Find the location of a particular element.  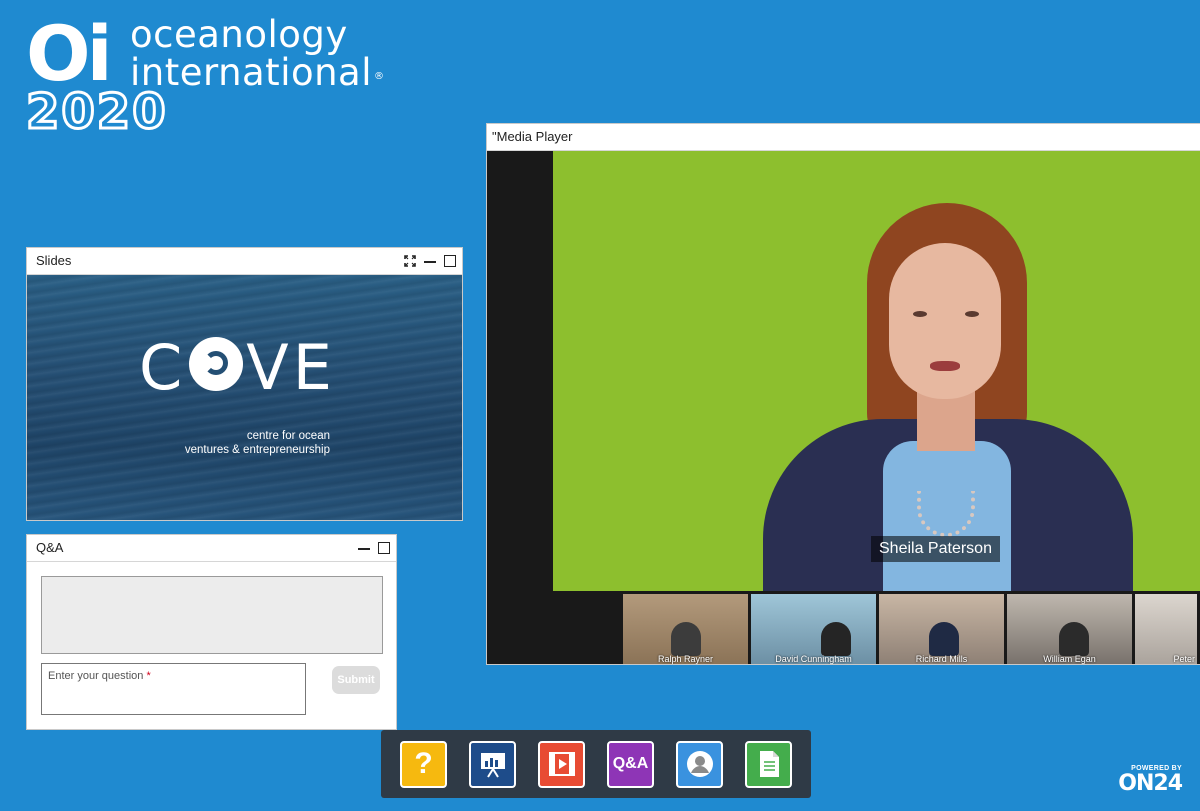

slides-panel-controls is located at coordinates (430, 261).